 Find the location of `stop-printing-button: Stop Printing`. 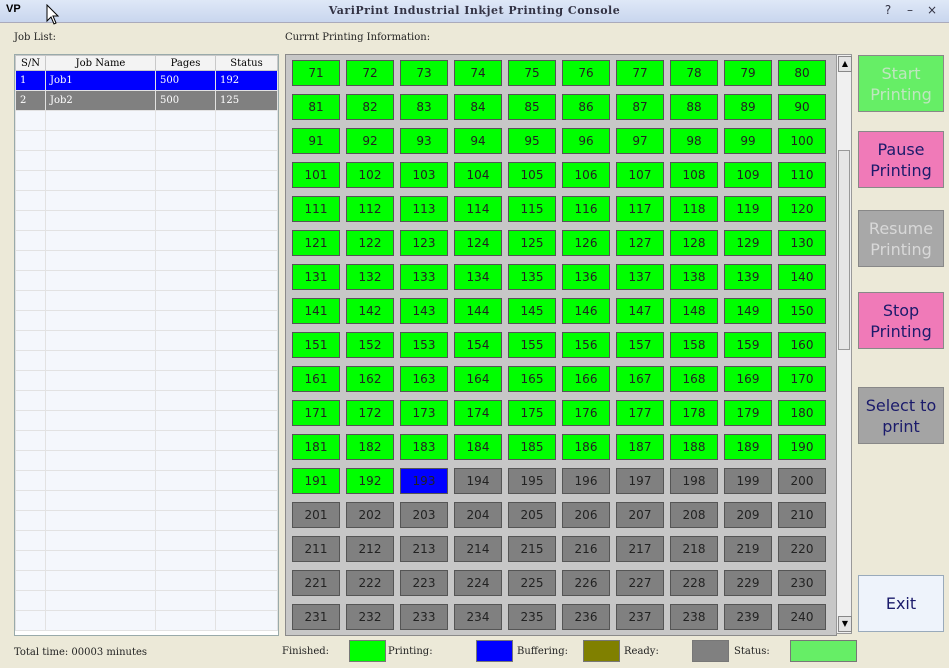

stop-printing-button: Stop Printing is located at coordinates (901, 320).